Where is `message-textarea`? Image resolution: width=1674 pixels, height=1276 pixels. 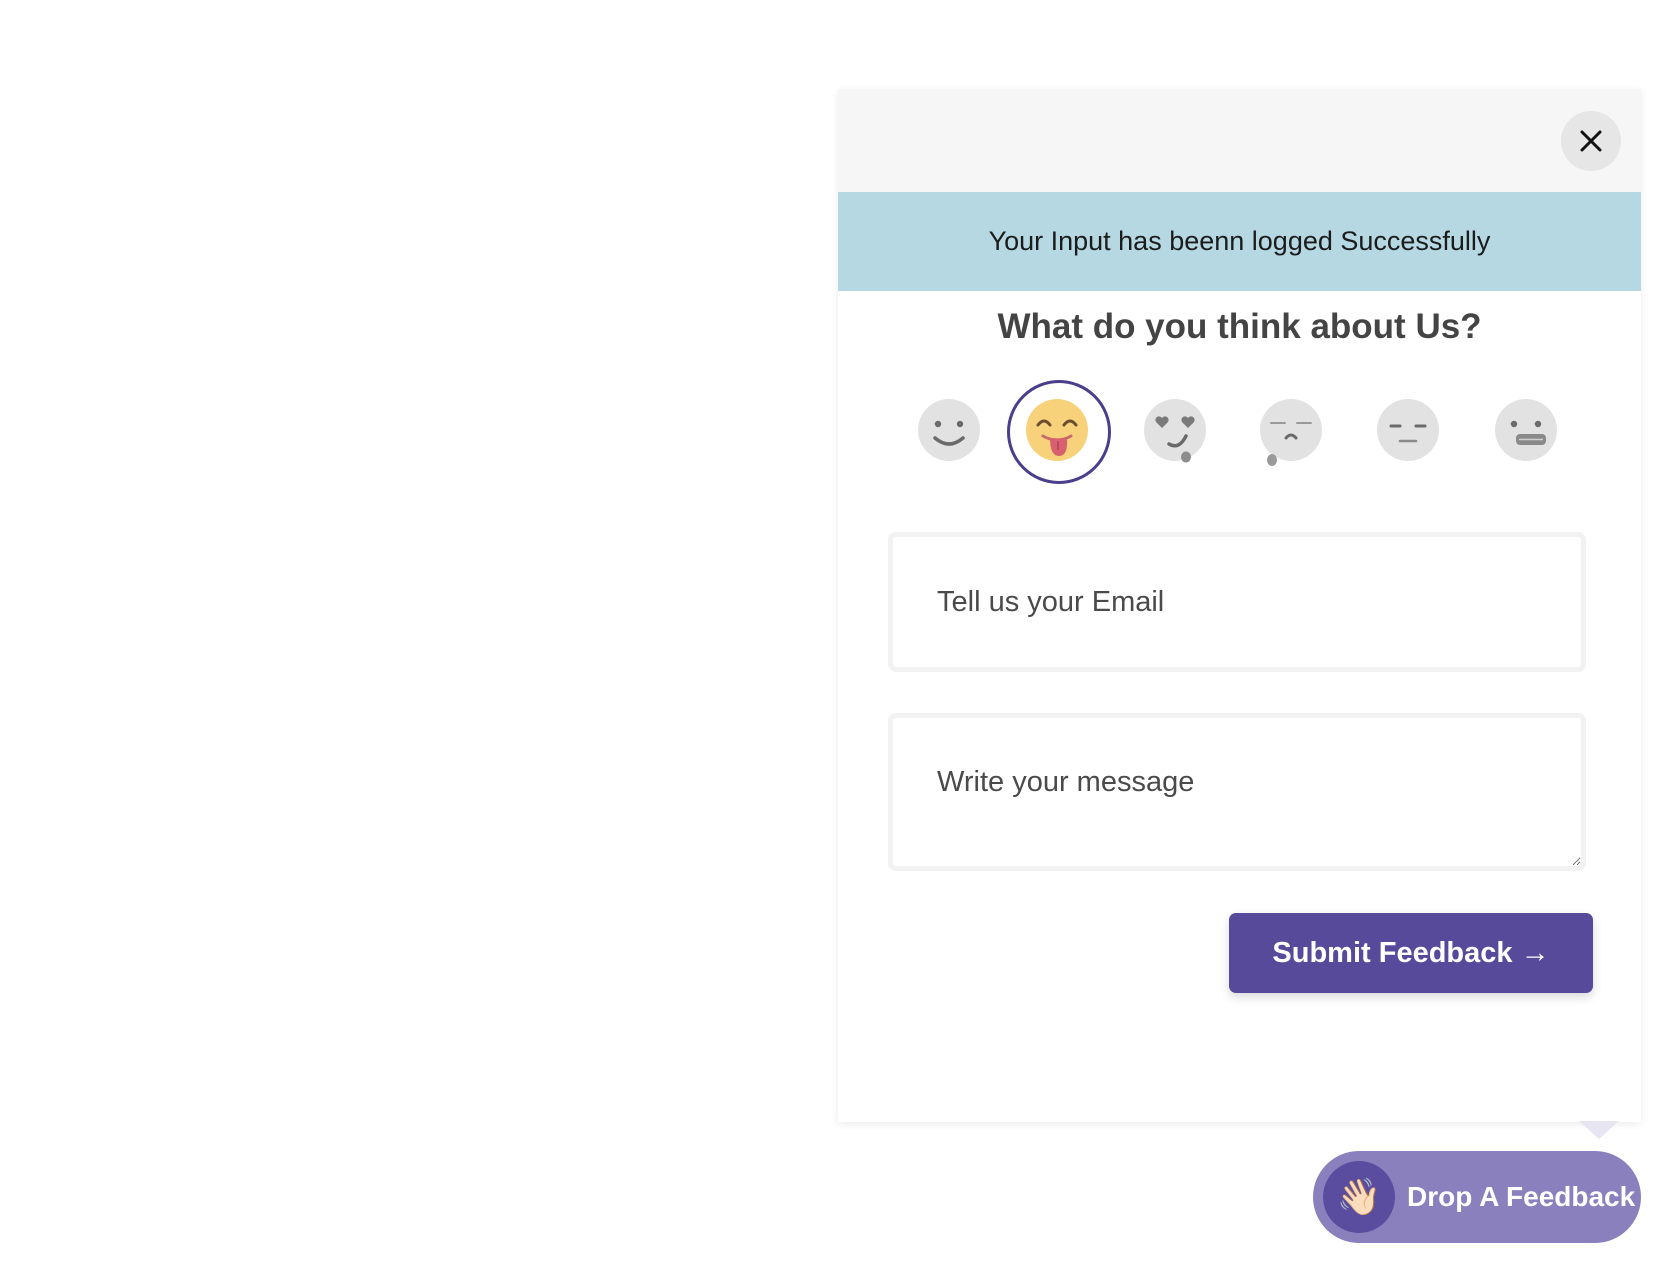 message-textarea is located at coordinates (1237, 792).